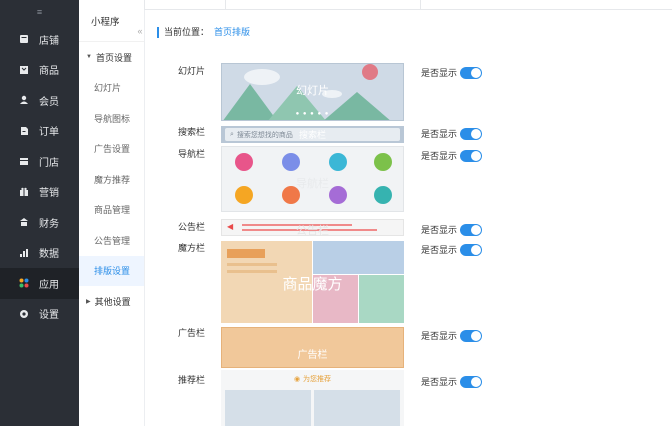  I want to click on subnav-title: 小程序 «, so click(111, 21).